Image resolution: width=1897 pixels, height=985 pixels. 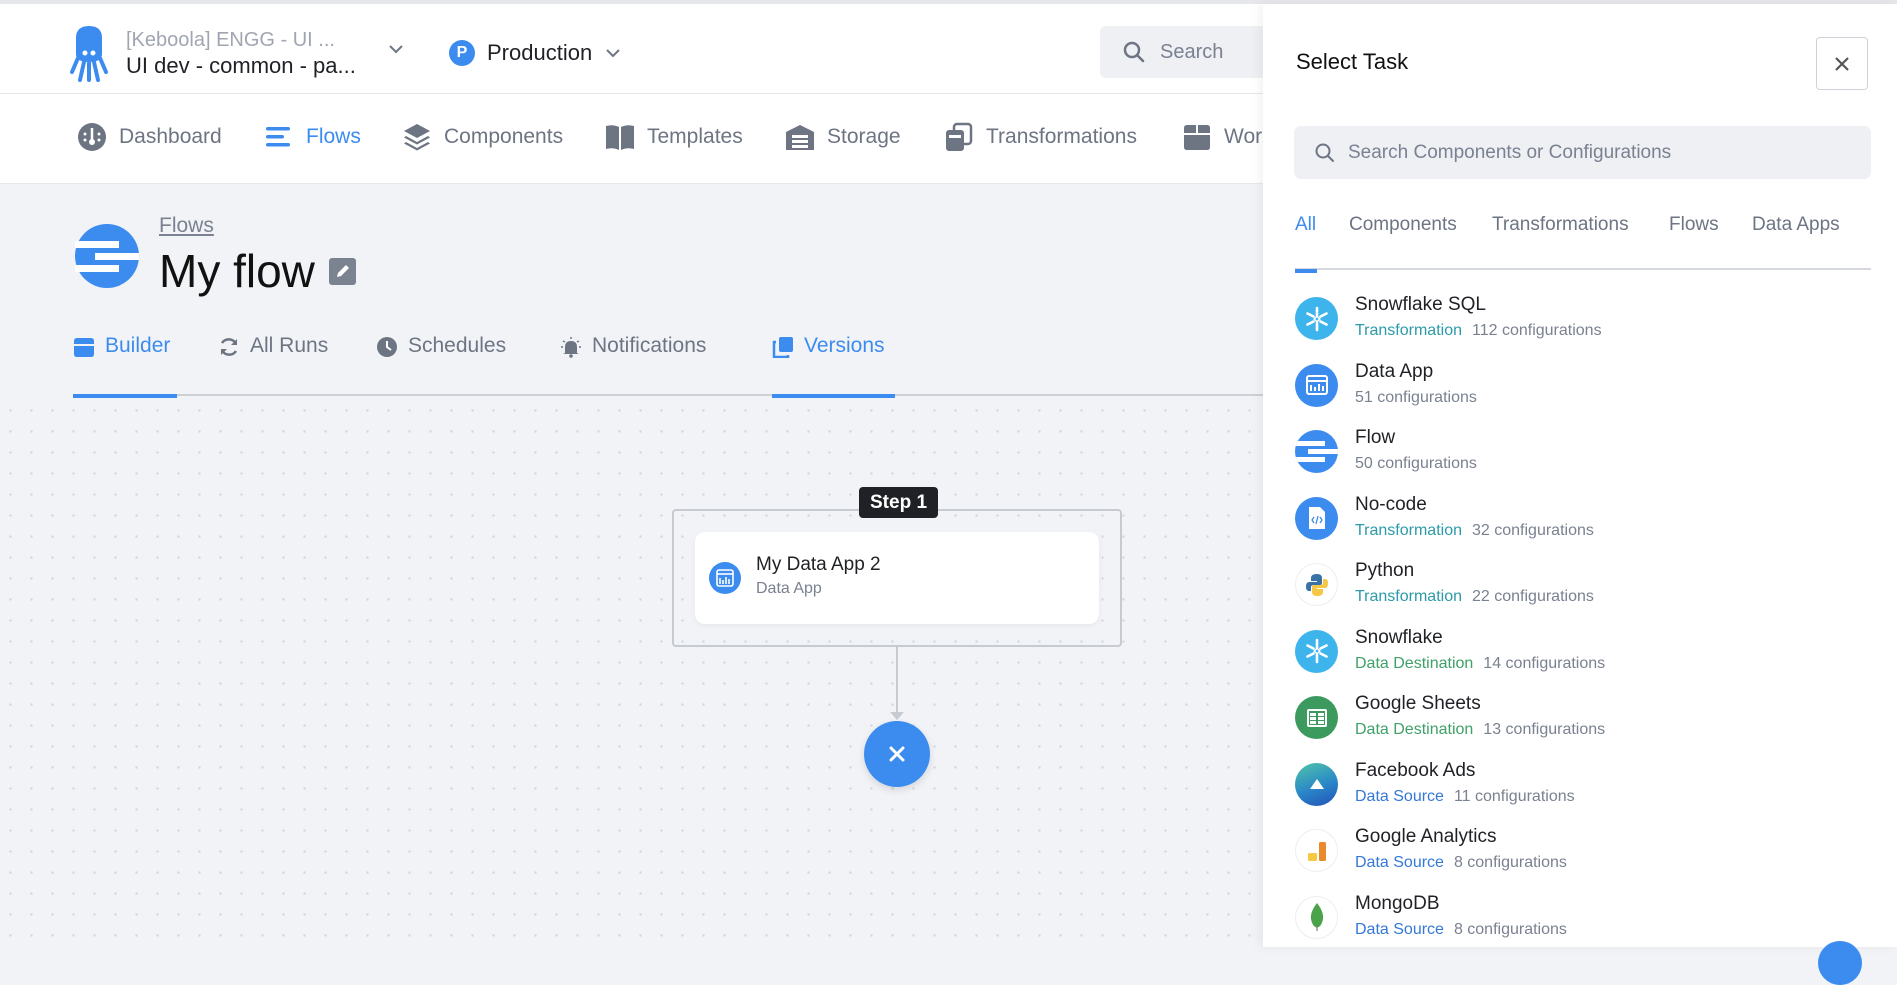 I want to click on copy-icon, so click(x=782, y=347).